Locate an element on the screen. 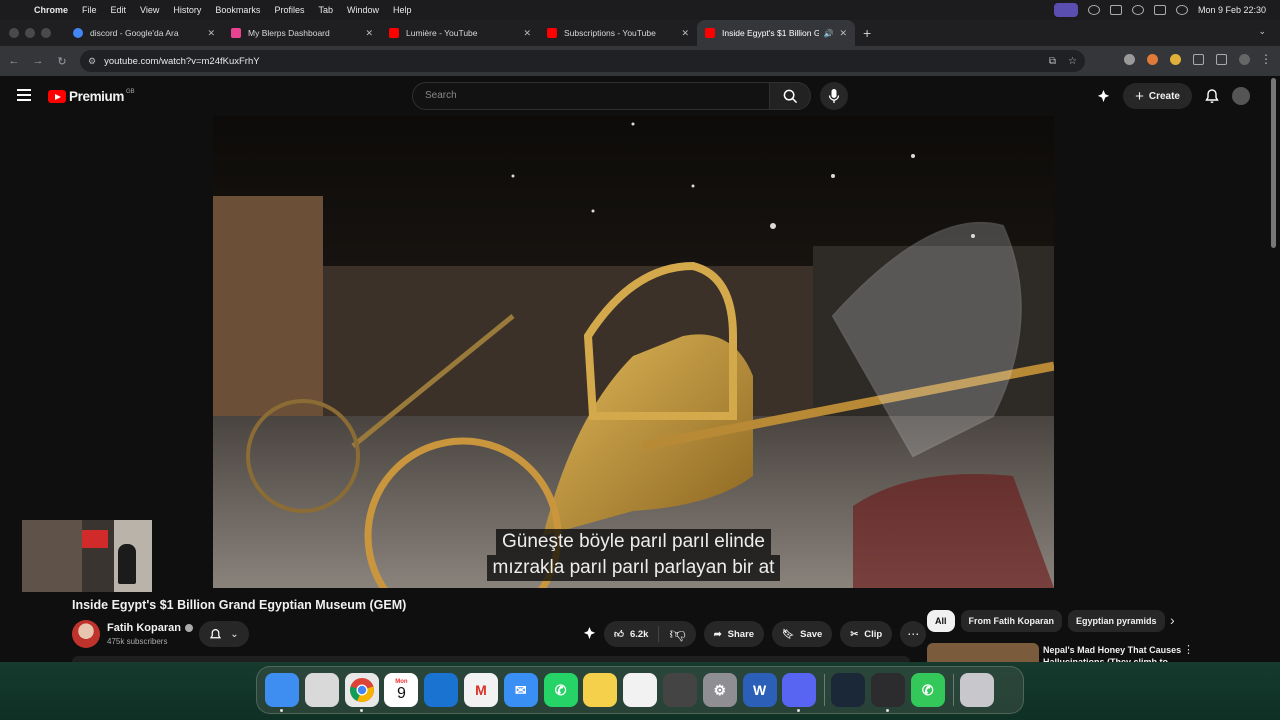 The height and width of the screenshot is (720, 1280). steam-icon is located at coordinates (848, 690).